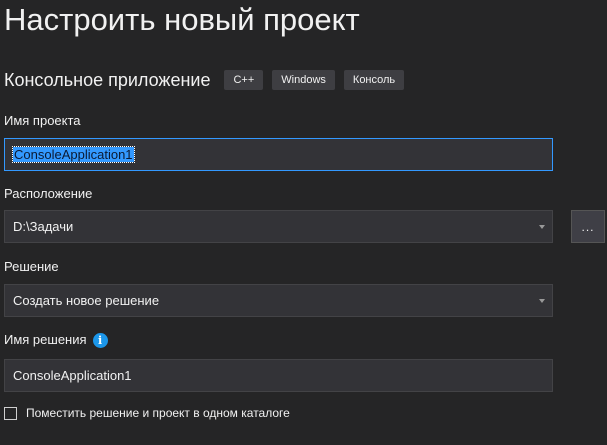  Describe the element at coordinates (45, 339) in the screenshot. I see `solution-name-label: Имя решения` at that location.